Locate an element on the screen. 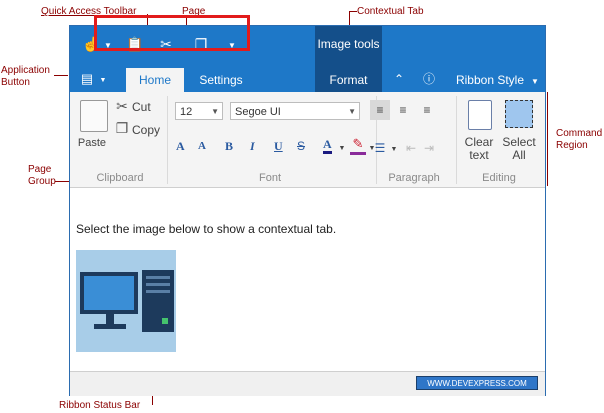 This screenshot has width=604, height=413. font-size-combo: 12 ▼ is located at coordinates (199, 111).